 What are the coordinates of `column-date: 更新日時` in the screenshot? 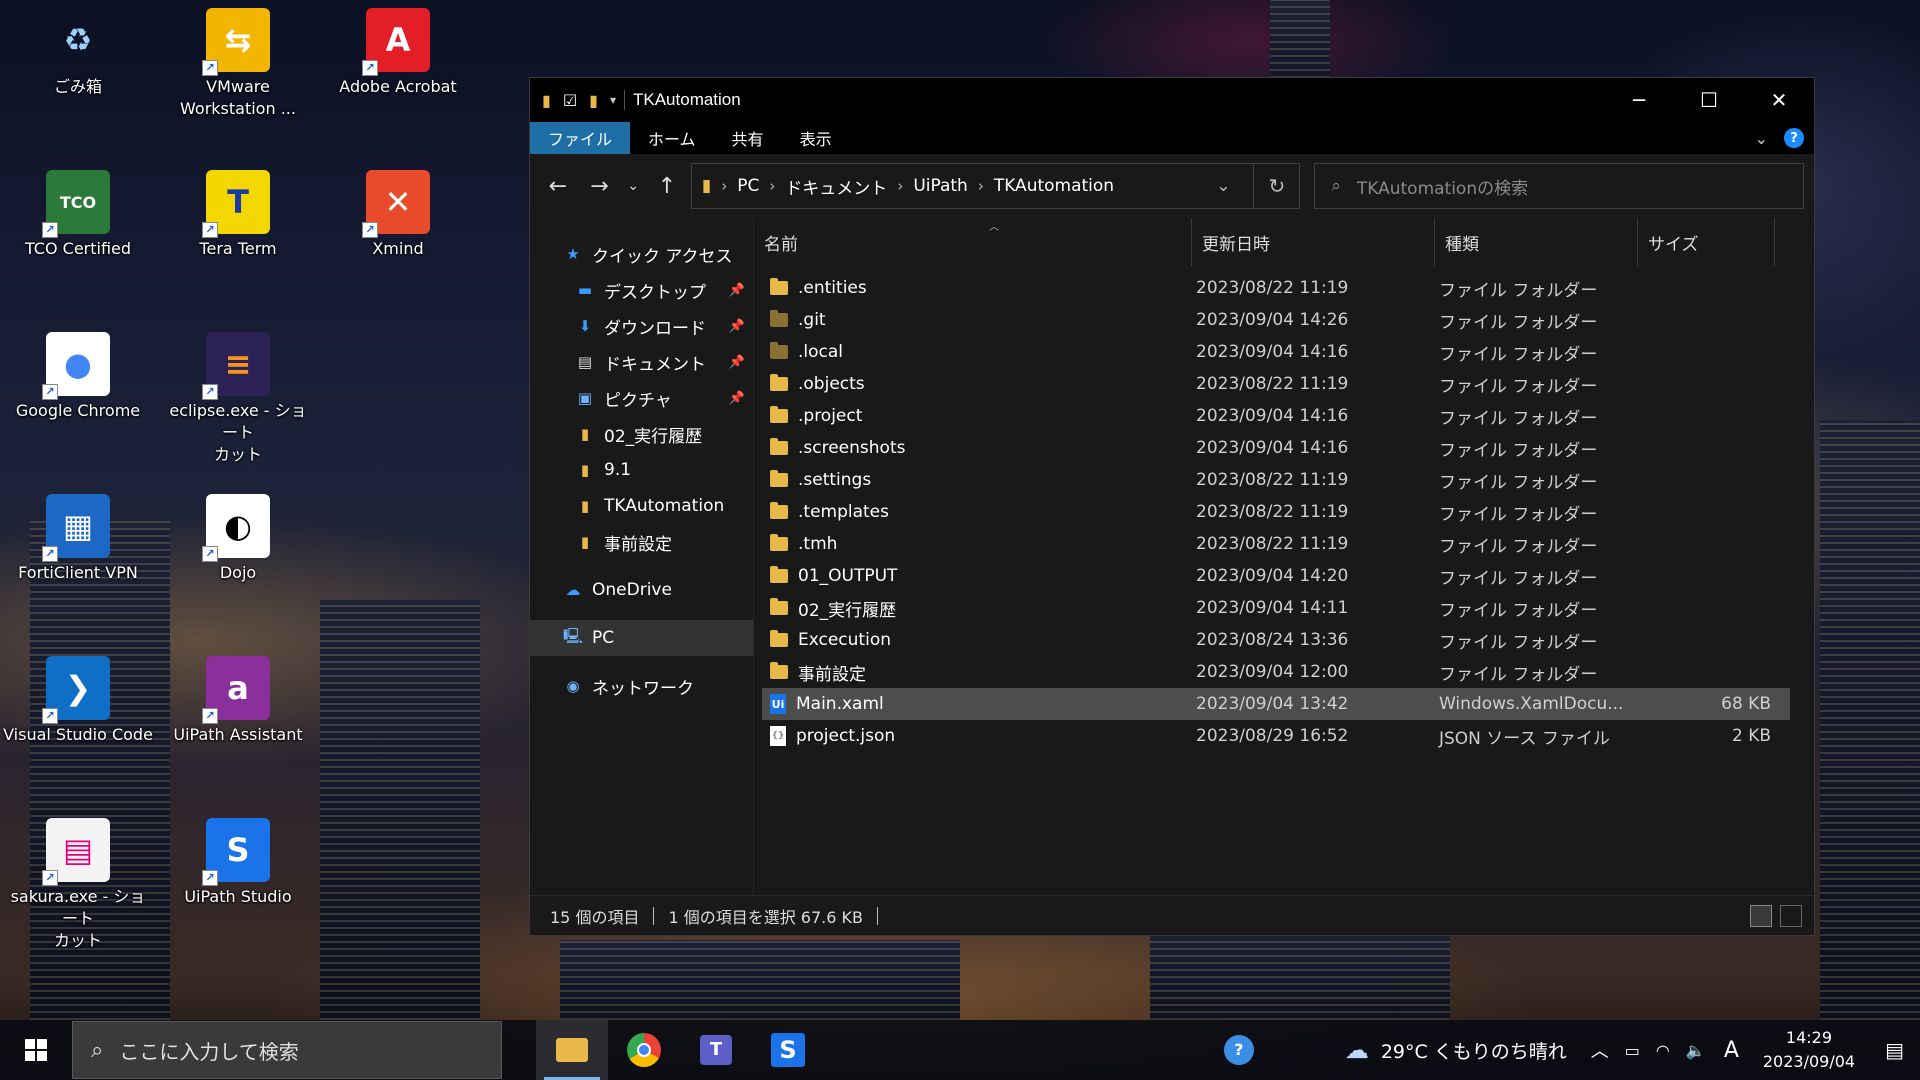 It's located at (1313, 242).